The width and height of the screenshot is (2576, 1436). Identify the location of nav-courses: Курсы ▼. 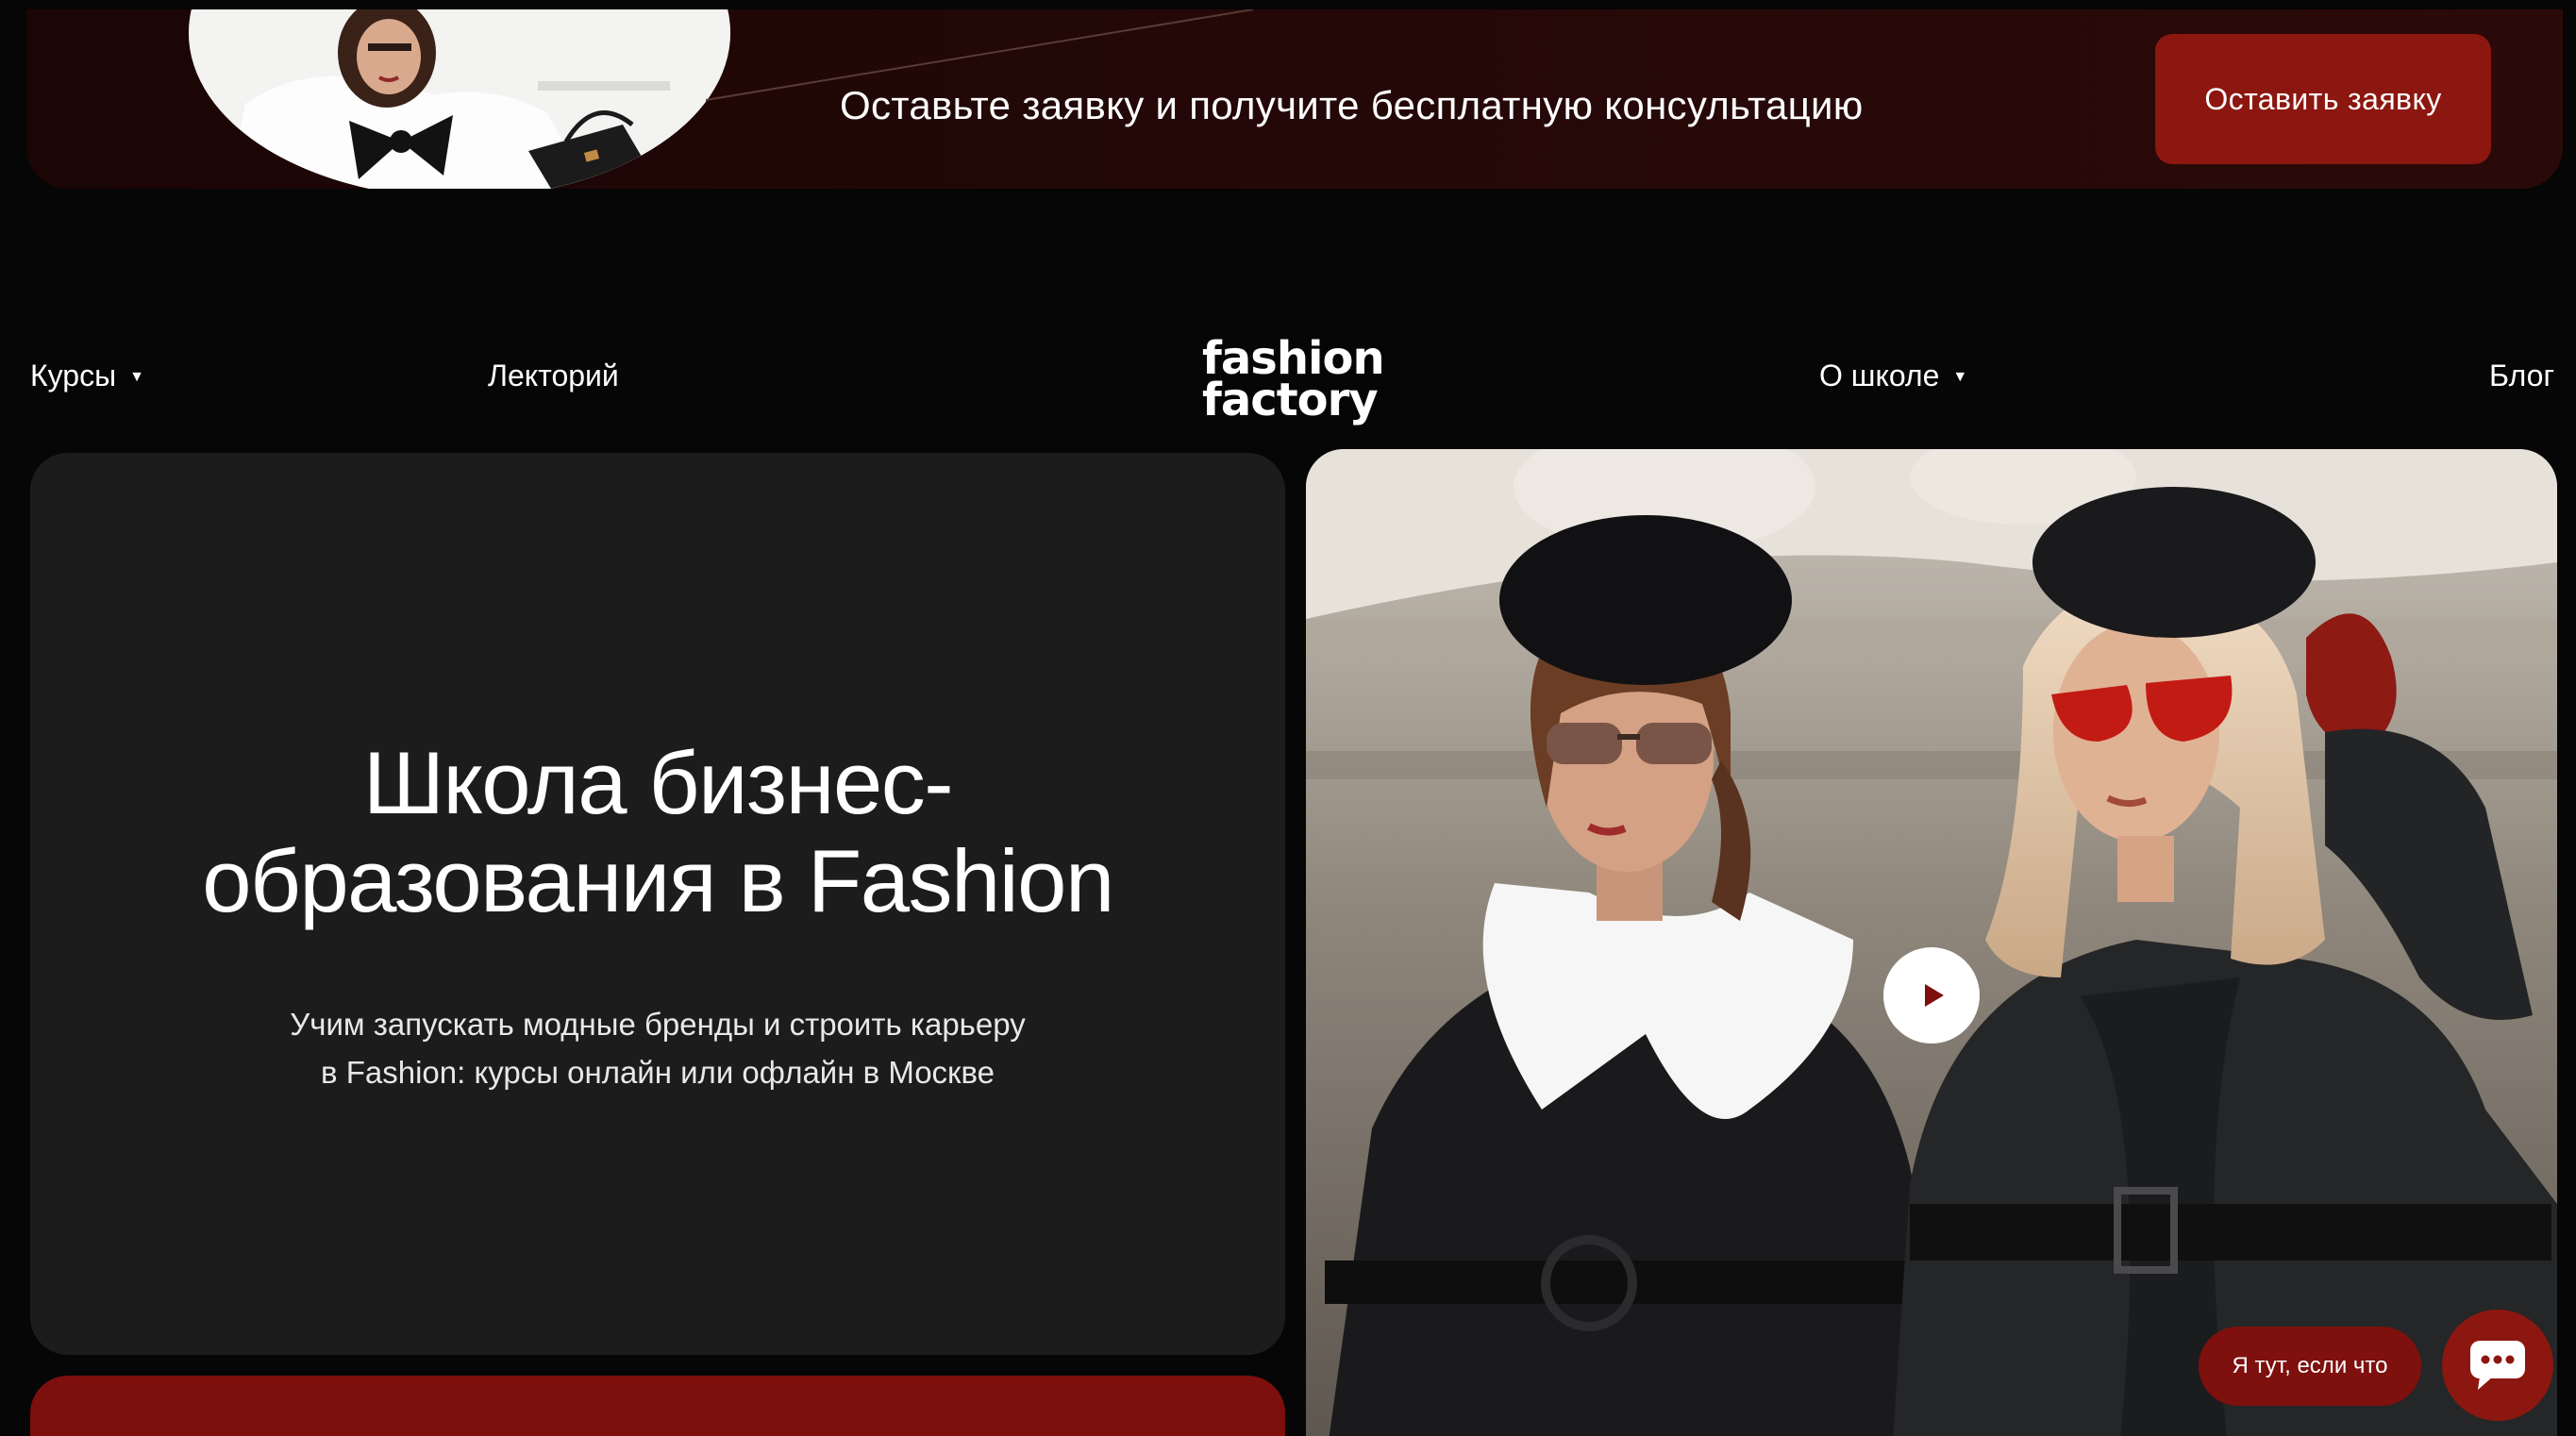
(87, 376).